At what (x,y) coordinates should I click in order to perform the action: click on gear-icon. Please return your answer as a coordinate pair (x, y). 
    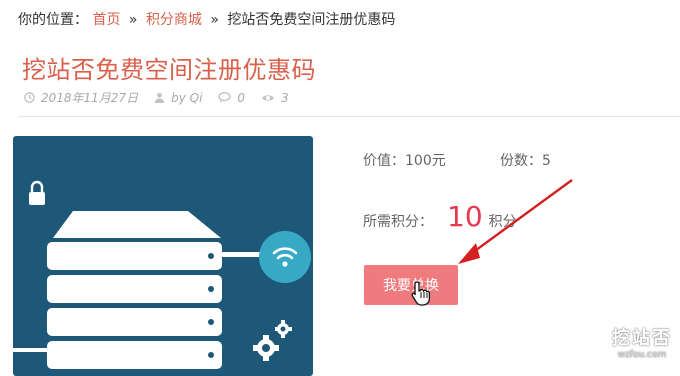
    Looking at the image, I should click on (272, 340).